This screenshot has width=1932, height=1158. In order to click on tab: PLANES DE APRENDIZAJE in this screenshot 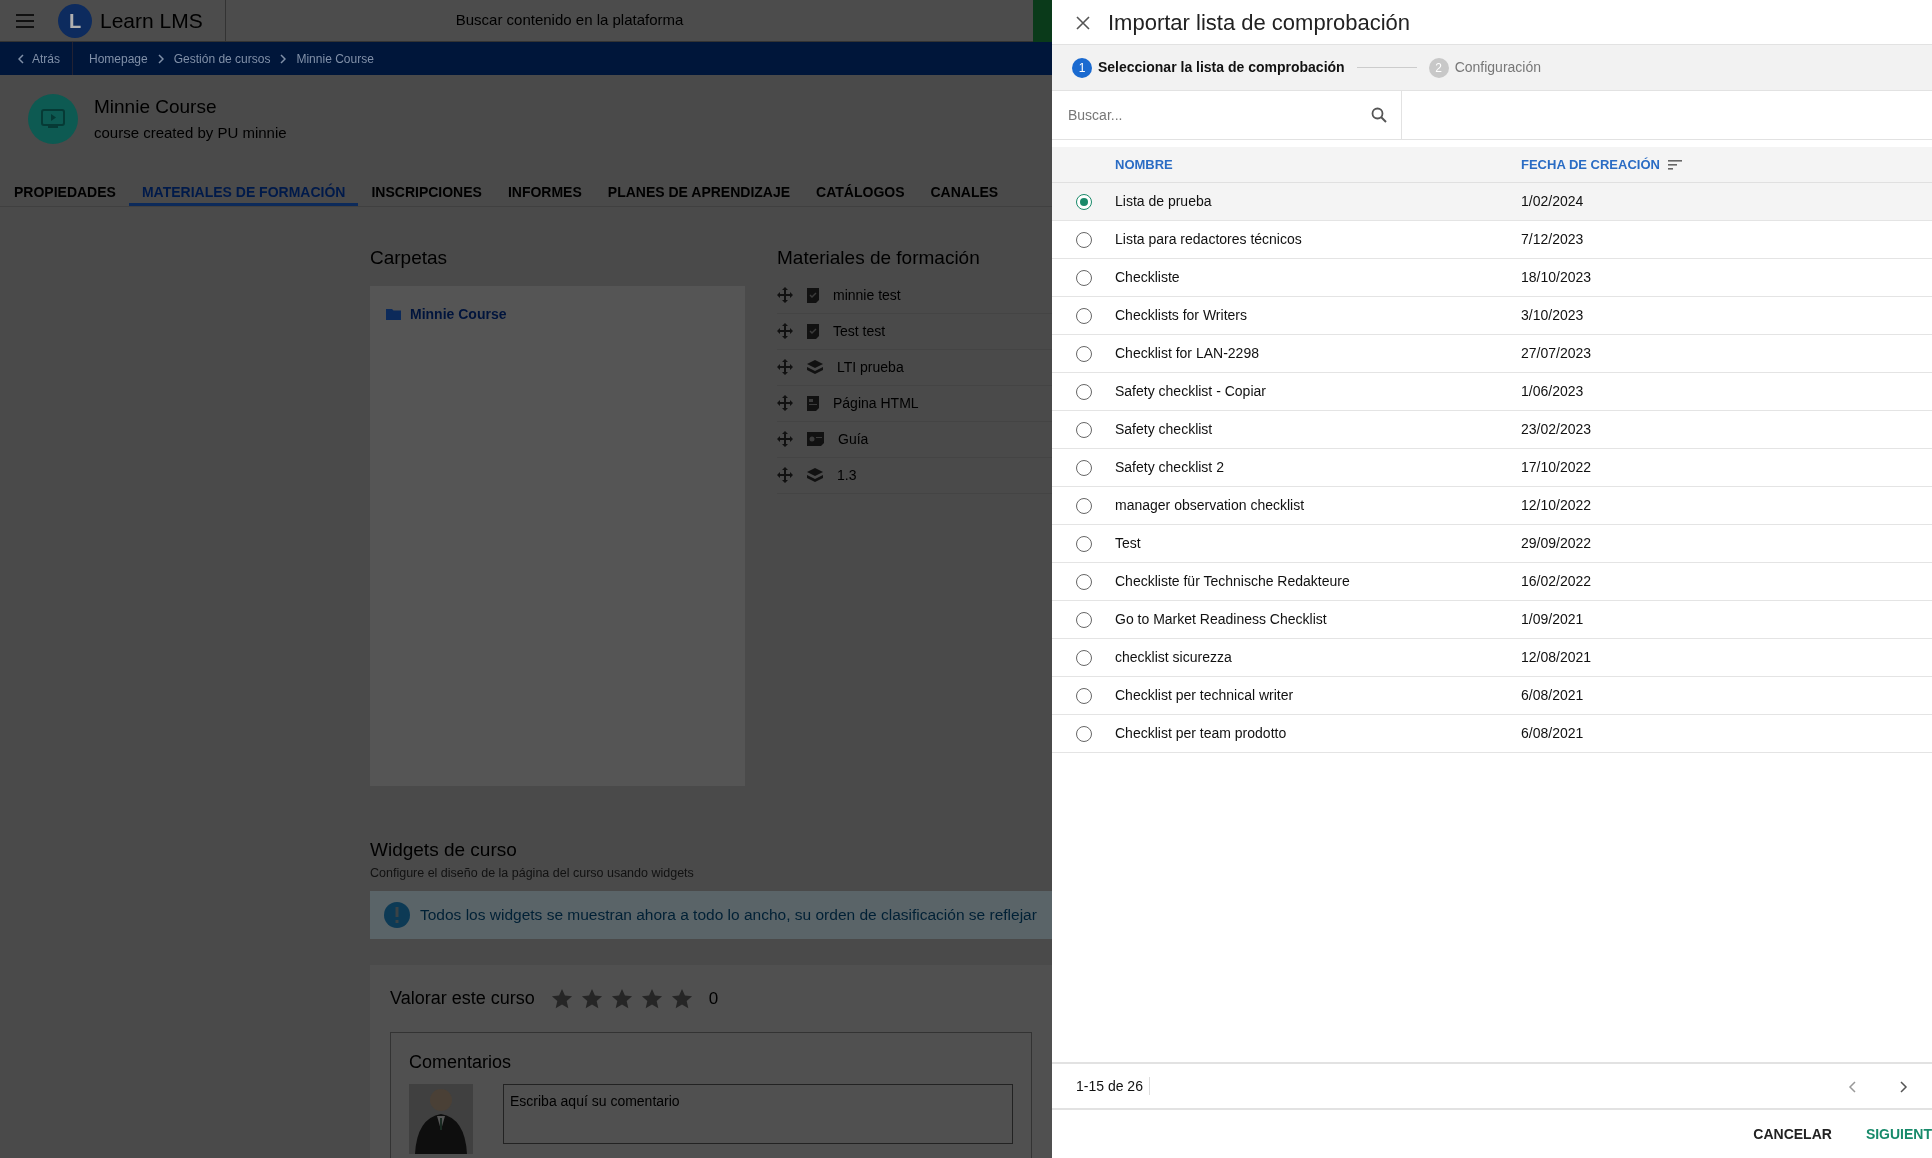, I will do `click(699, 194)`.